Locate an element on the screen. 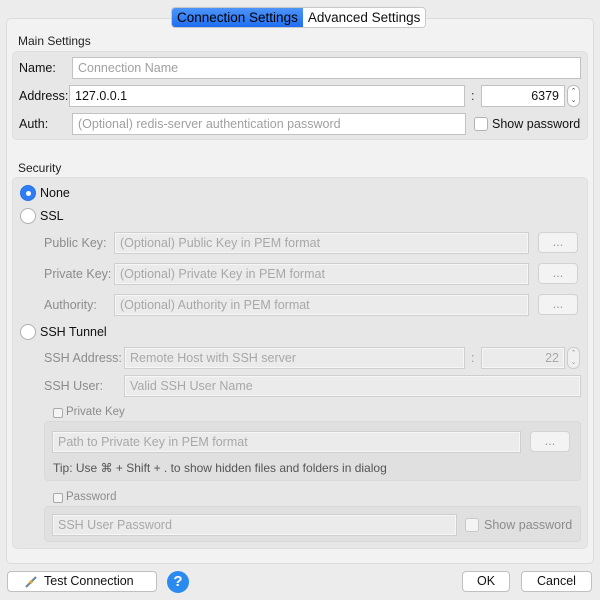  address-label: Address: is located at coordinates (44, 96).